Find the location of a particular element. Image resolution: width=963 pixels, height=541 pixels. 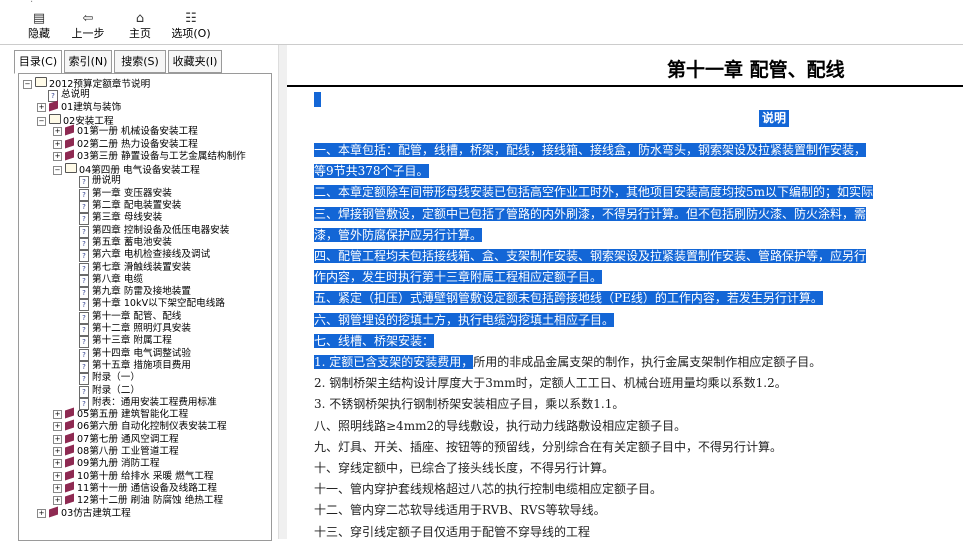

tree-item: ? 第十章 10kV以下架空配电线路 is located at coordinates (152, 305).